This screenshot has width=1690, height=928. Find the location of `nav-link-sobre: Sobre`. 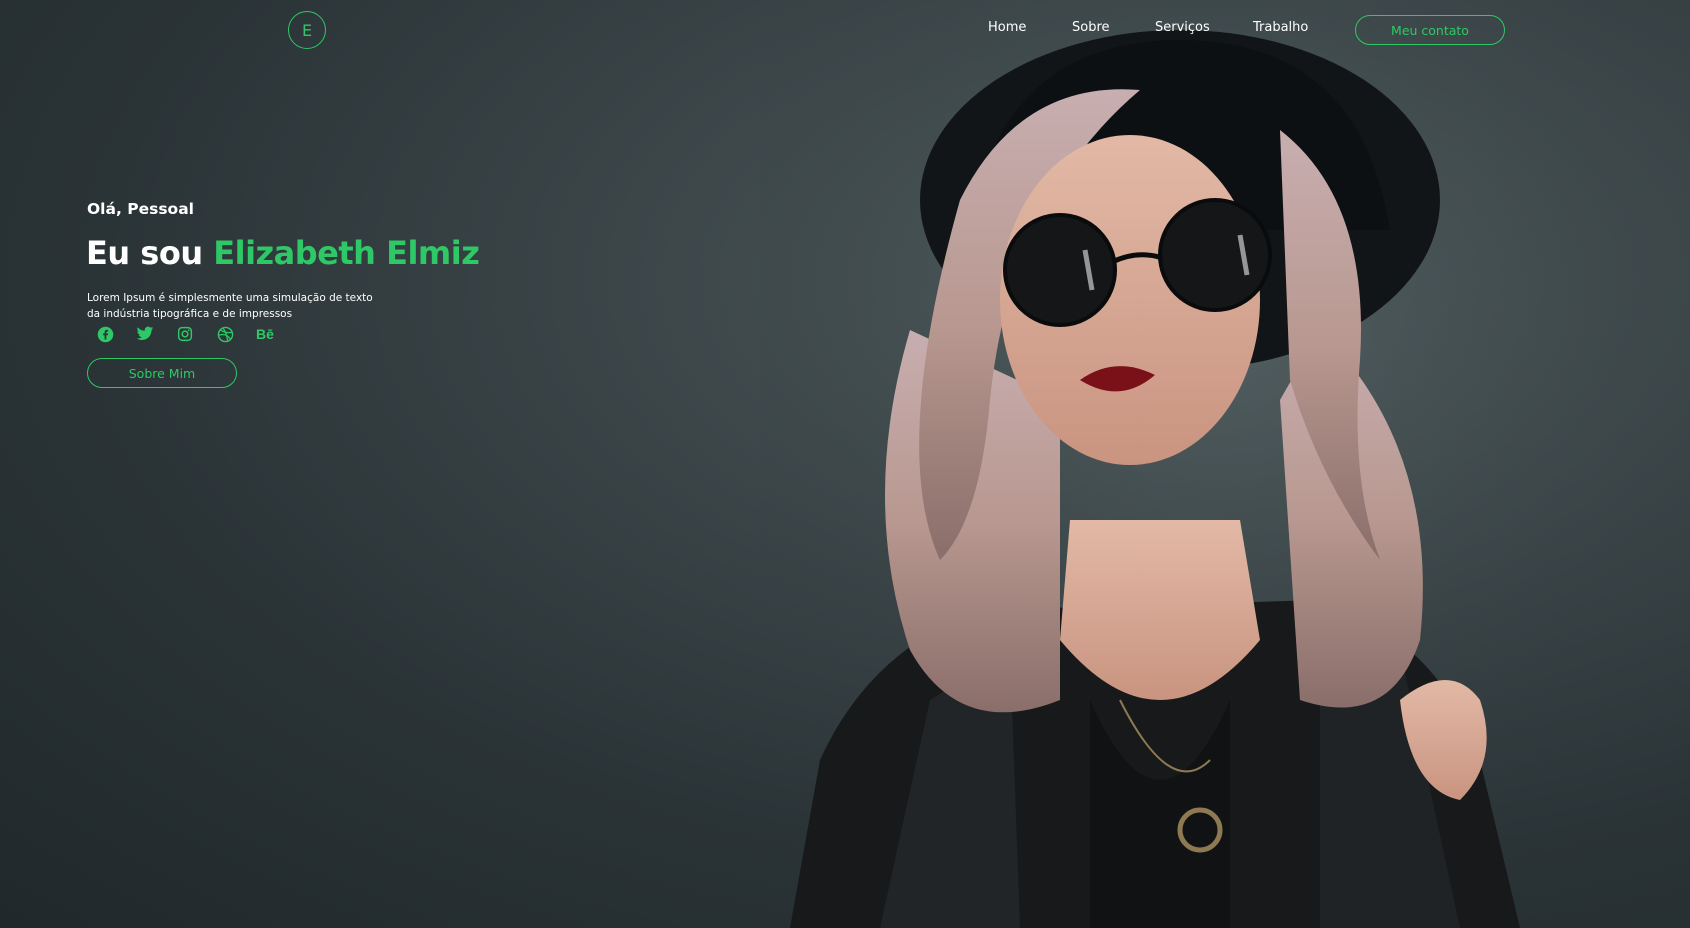

nav-link-sobre: Sobre is located at coordinates (1091, 27).